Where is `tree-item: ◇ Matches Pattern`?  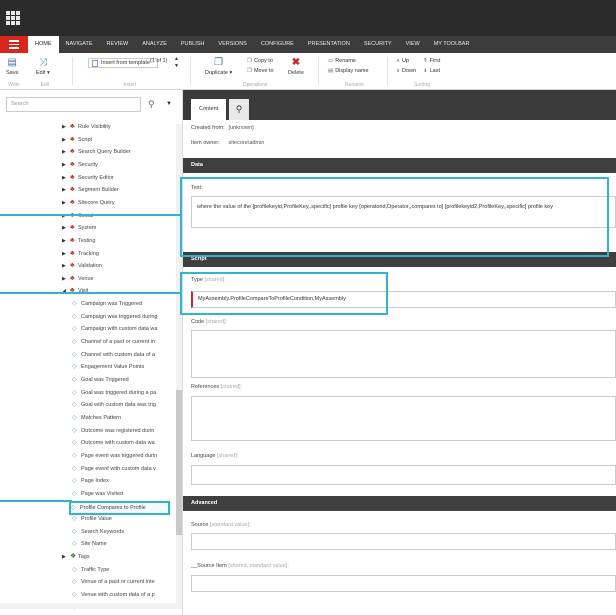
tree-item: ◇ Matches Pattern is located at coordinates (124, 418).